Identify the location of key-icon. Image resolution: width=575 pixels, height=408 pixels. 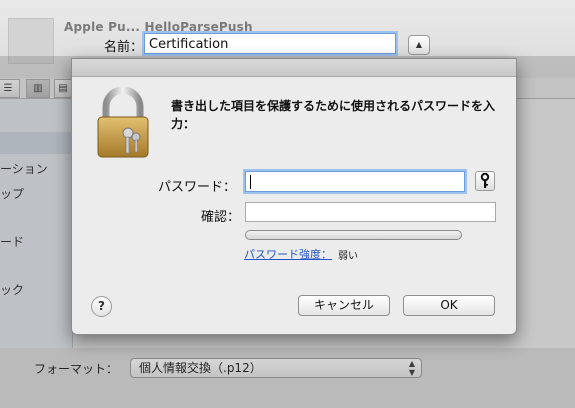
(485, 180).